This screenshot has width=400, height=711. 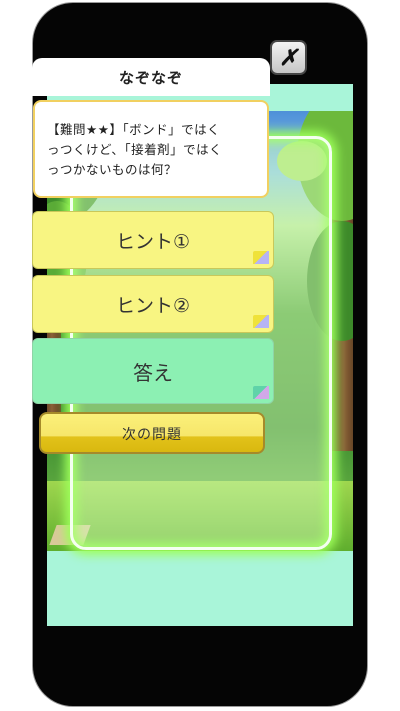 I want to click on question-line: っつくけど、「接着剤」ではく, so click(x=135, y=149).